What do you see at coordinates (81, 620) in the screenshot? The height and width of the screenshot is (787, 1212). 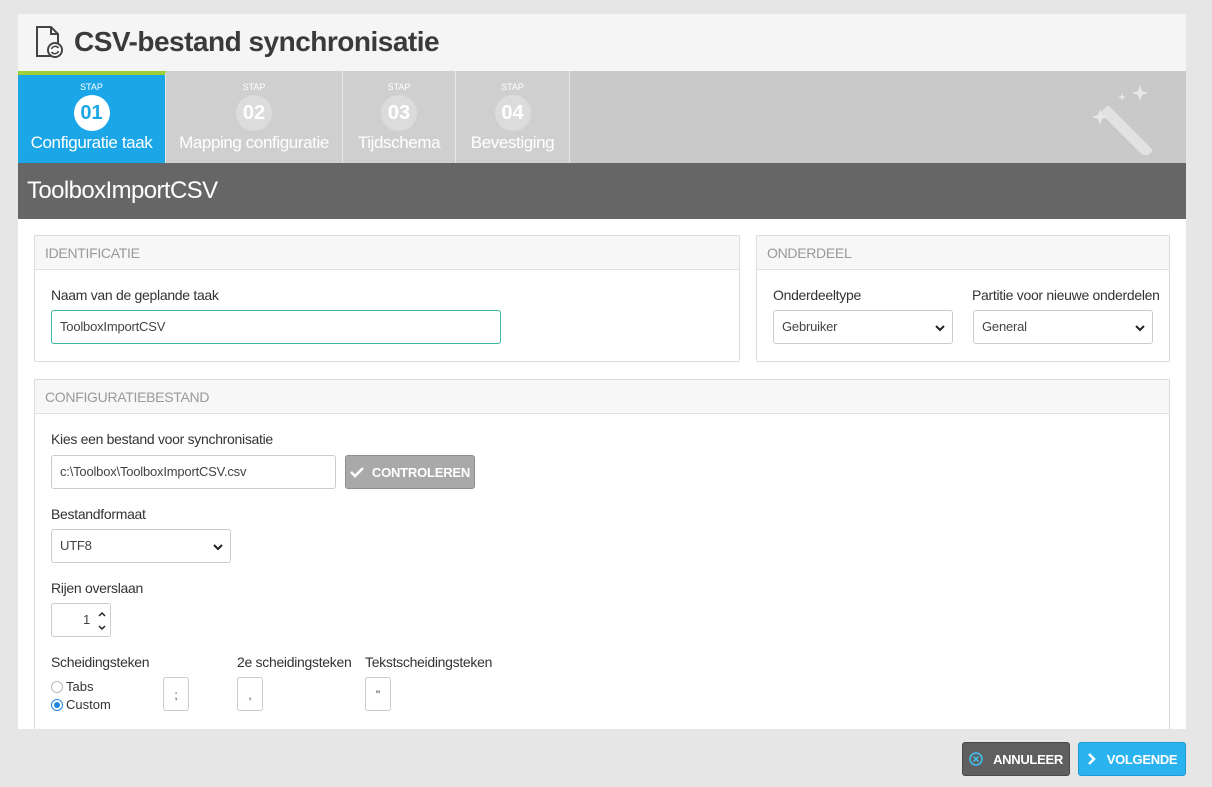 I see `skip-rows-stepper: 1` at bounding box center [81, 620].